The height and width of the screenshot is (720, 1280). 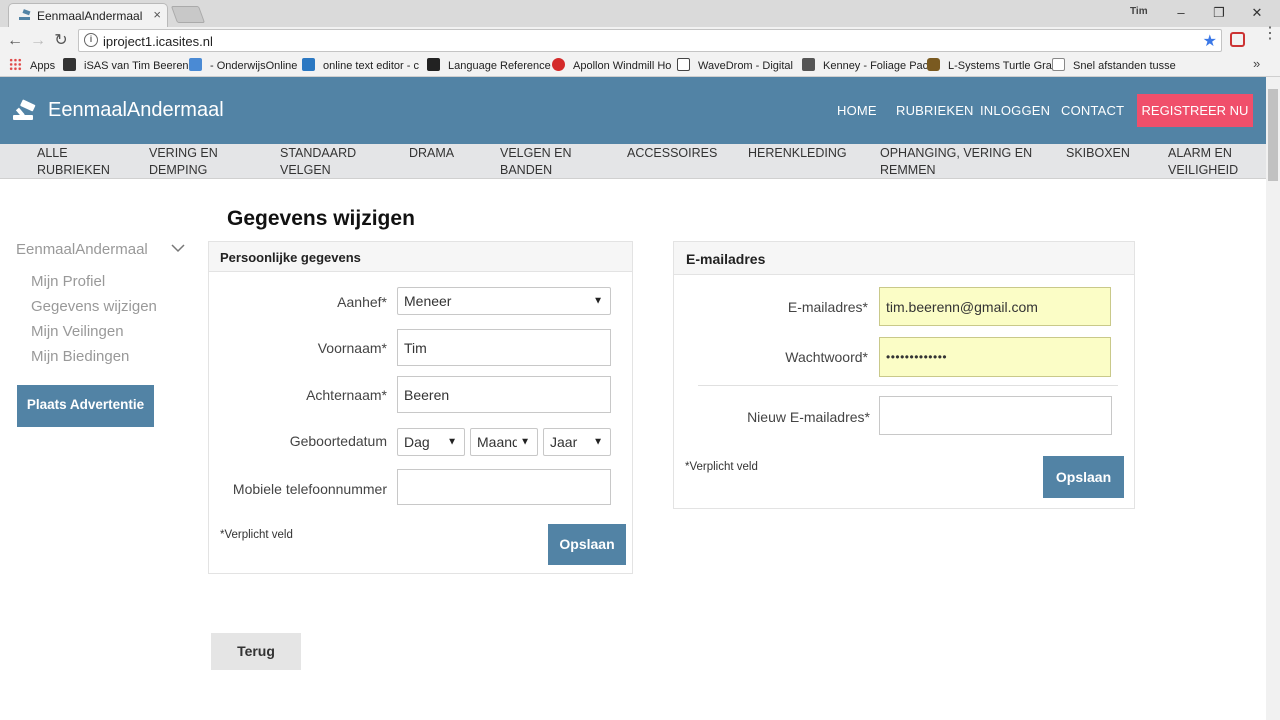 What do you see at coordinates (77, 331) in the screenshot?
I see `sidebar-item-mijn-veilingen: Mijn Veilingen` at bounding box center [77, 331].